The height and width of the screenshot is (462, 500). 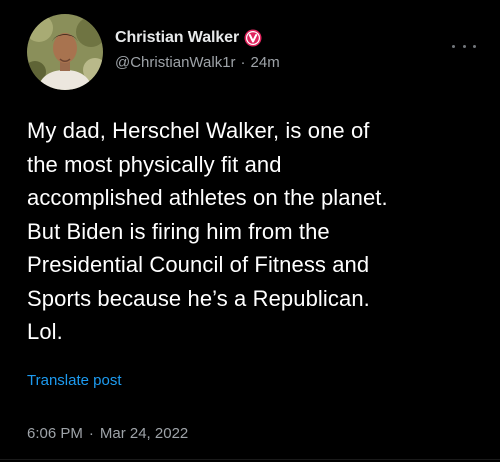 What do you see at coordinates (207, 197) in the screenshot?
I see `tweet-text-line: accomplished athletes on the planet.` at bounding box center [207, 197].